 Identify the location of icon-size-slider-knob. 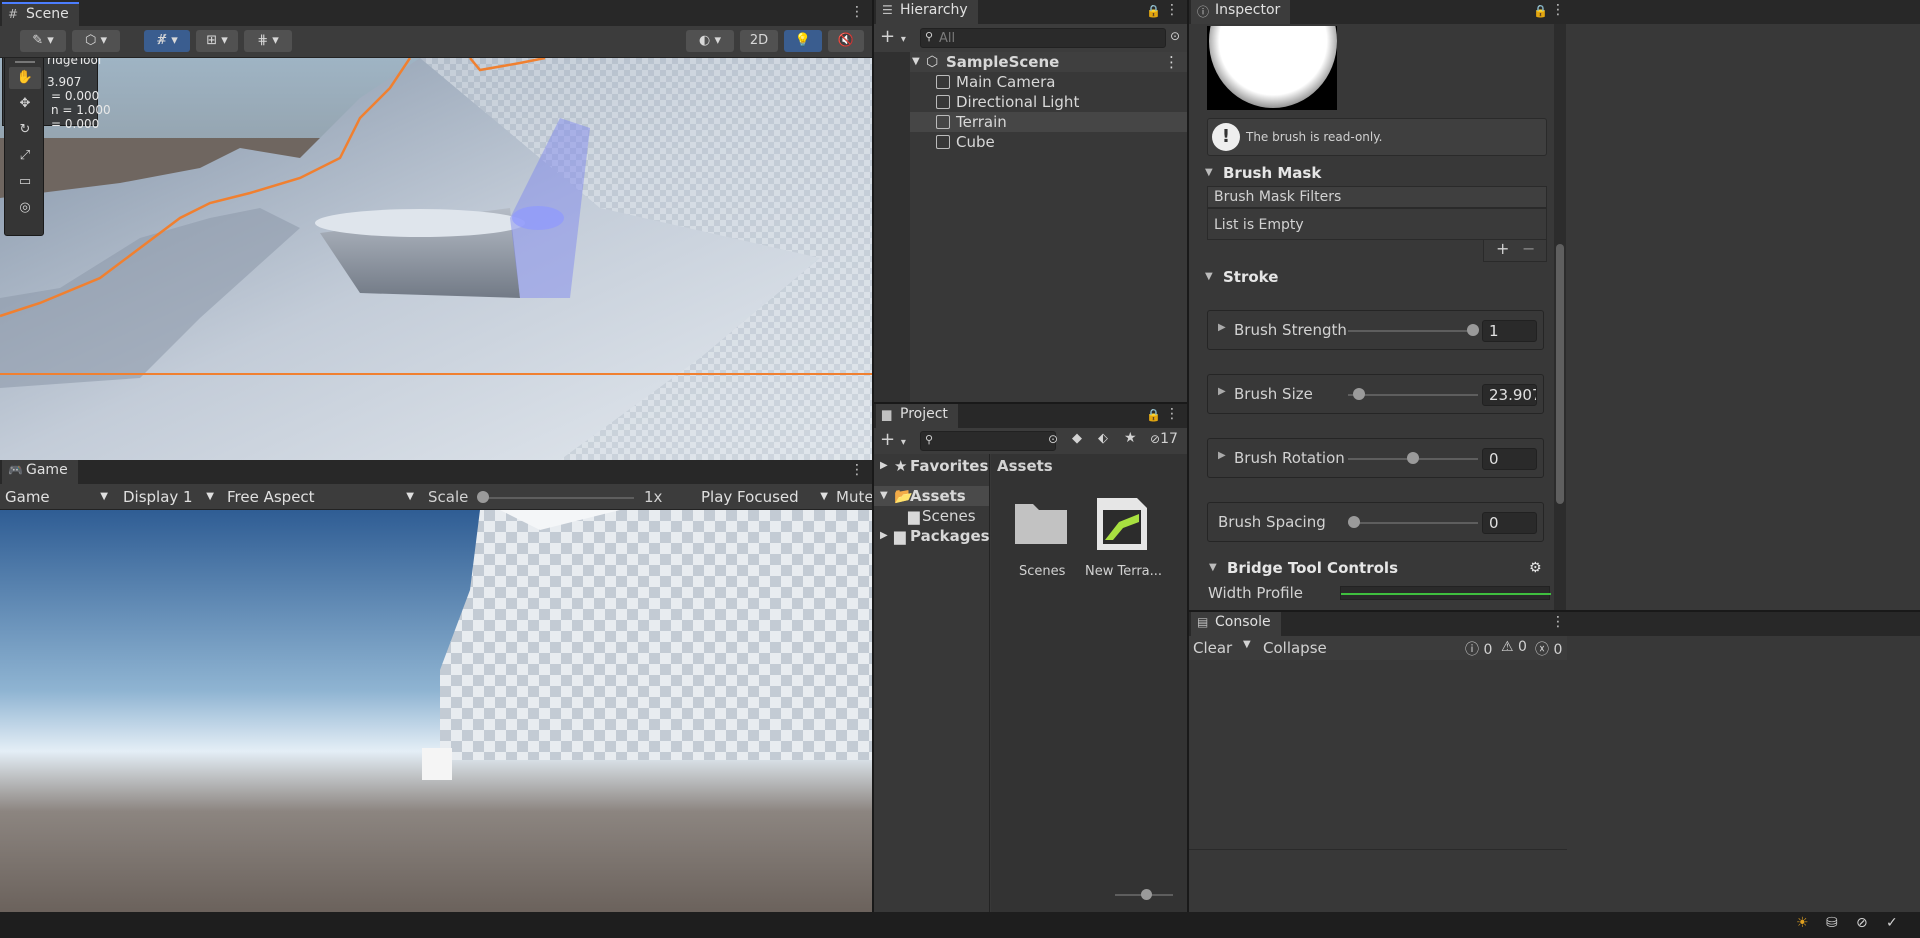
(1146, 894).